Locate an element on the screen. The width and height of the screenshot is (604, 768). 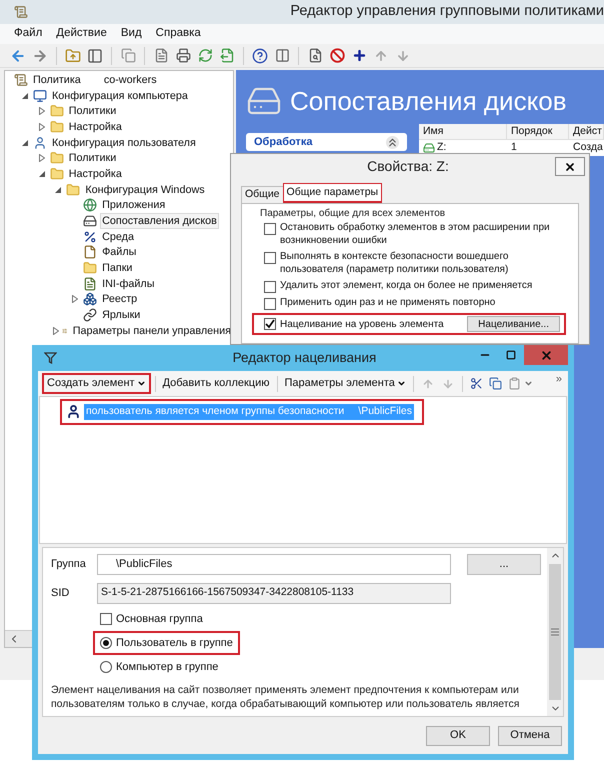
close-button is located at coordinates (570, 166).